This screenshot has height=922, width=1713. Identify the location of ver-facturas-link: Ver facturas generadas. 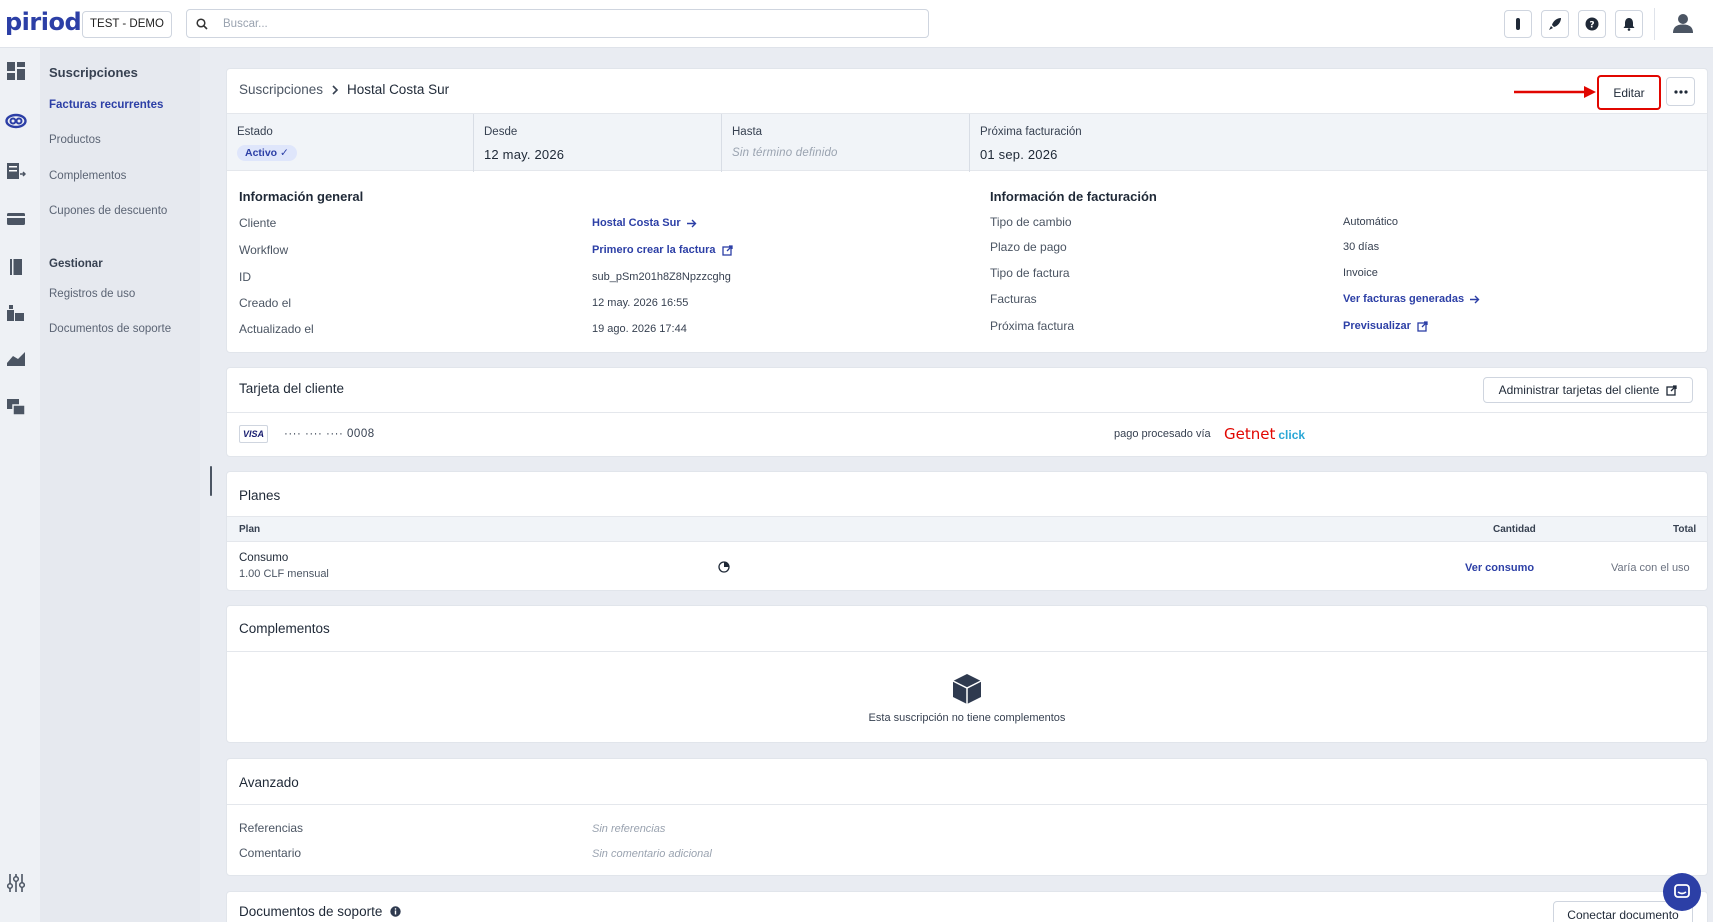
(1411, 299).